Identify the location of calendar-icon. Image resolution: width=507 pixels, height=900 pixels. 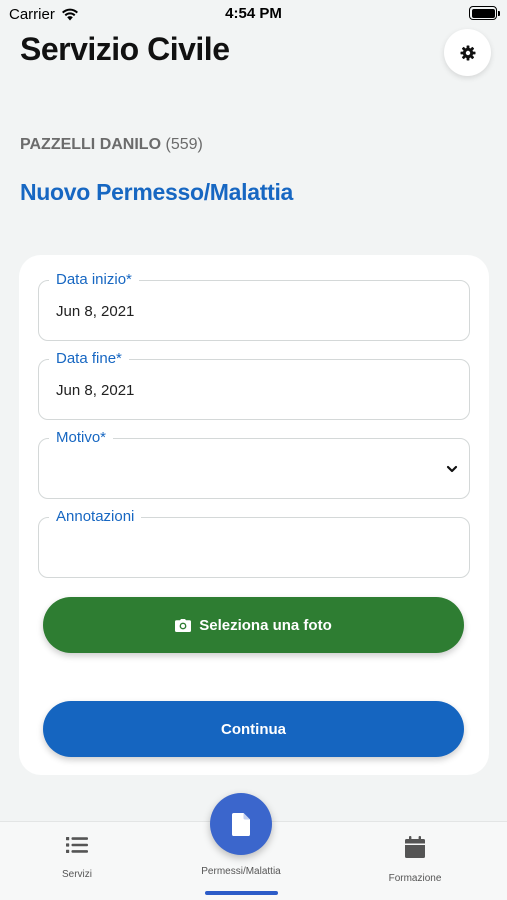
(415, 847).